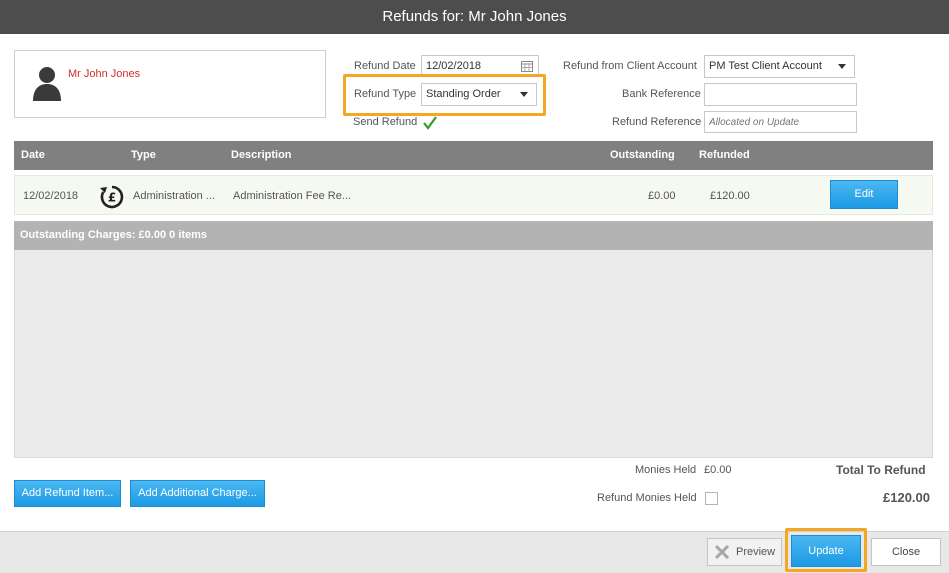 The height and width of the screenshot is (573, 949). I want to click on refund-date-label: Refund Date, so click(385, 66).